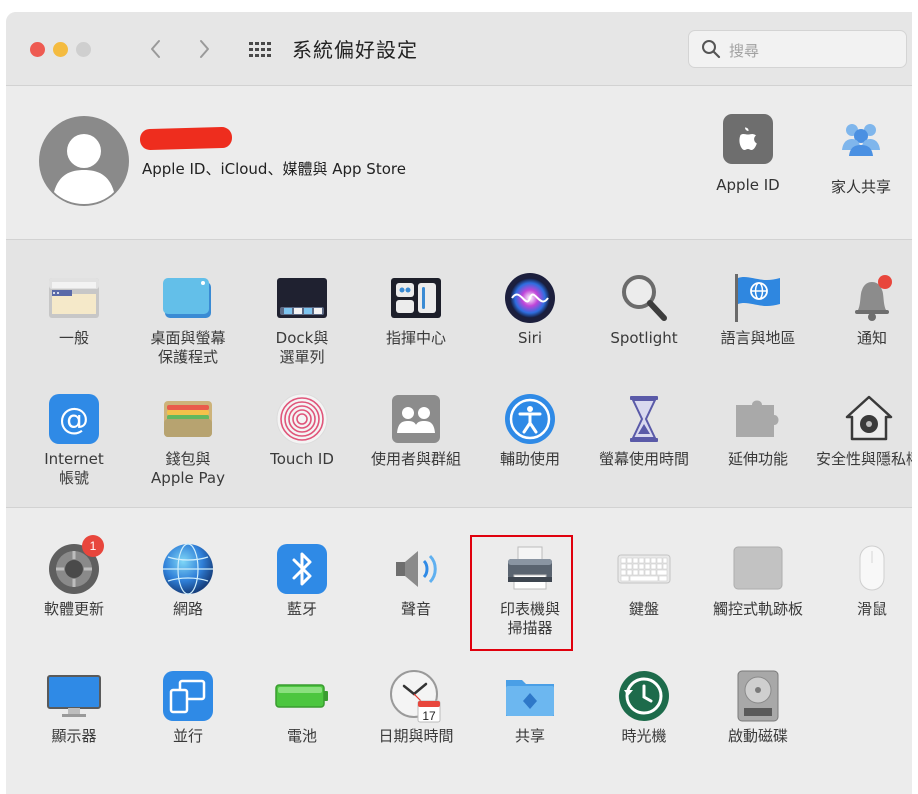 The width and height of the screenshot is (918, 794). What do you see at coordinates (188, 569) in the screenshot?
I see `network-icon` at bounding box center [188, 569].